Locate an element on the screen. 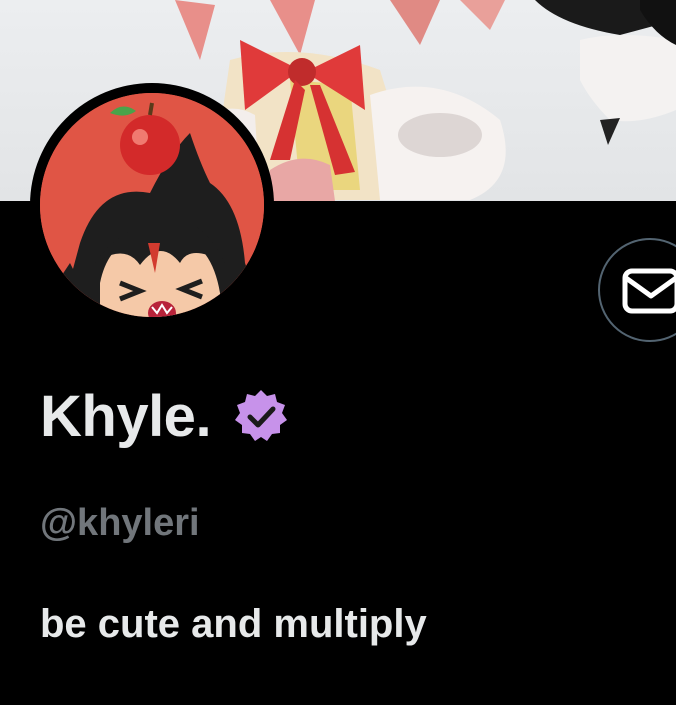  avatar-image is located at coordinates (152, 205).